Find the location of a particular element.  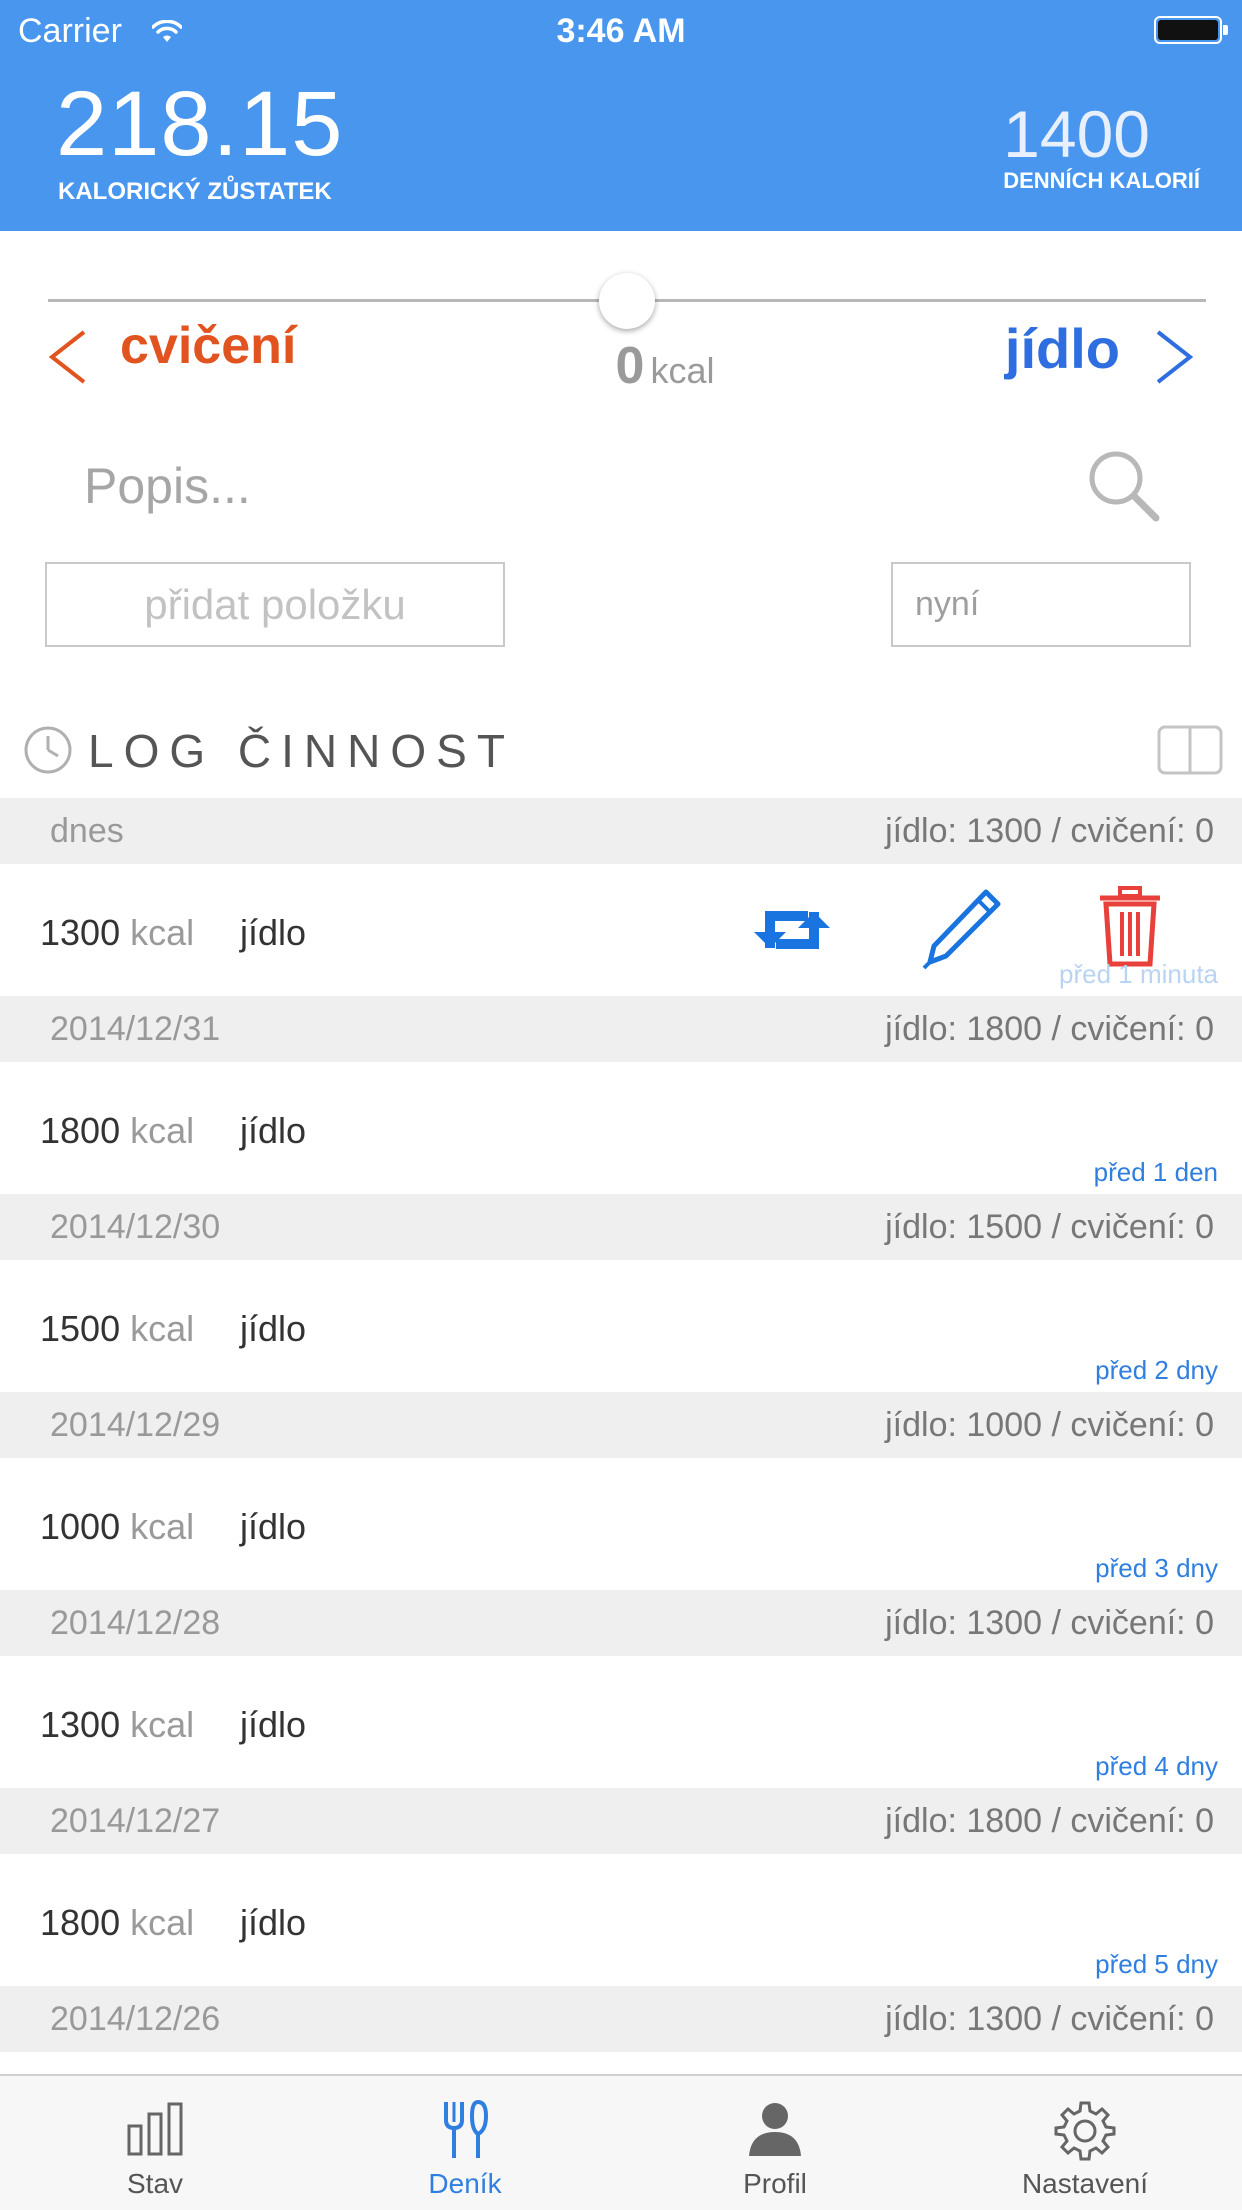

calorie-balance-label: KALORICKÝ ZŮSTATEK is located at coordinates (195, 191).